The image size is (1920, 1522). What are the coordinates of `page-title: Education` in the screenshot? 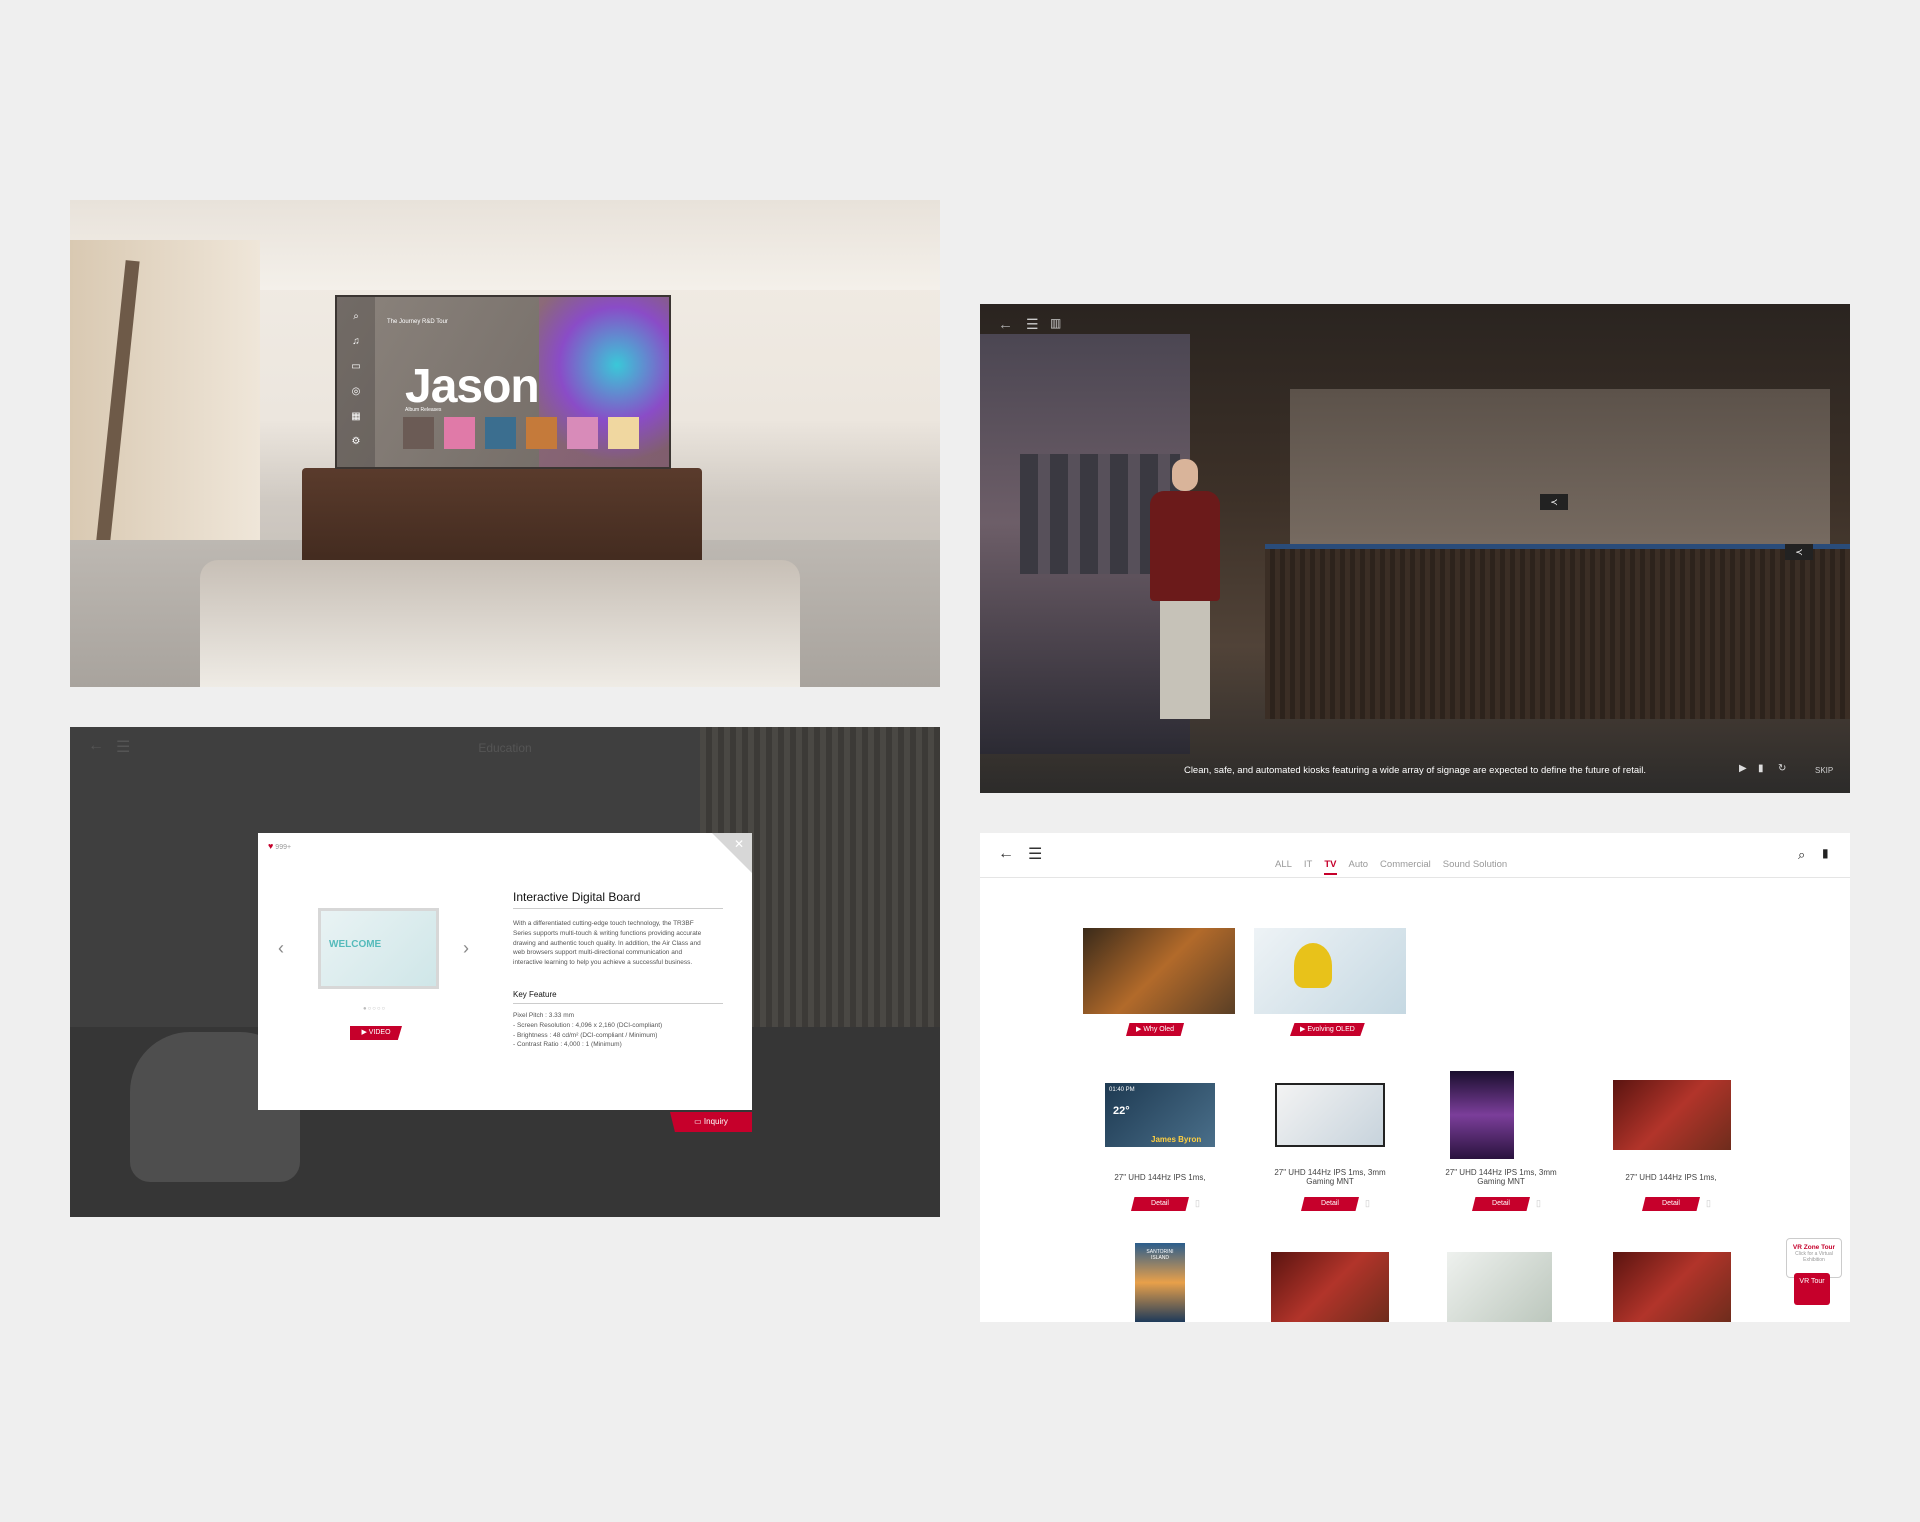 It's located at (505, 748).